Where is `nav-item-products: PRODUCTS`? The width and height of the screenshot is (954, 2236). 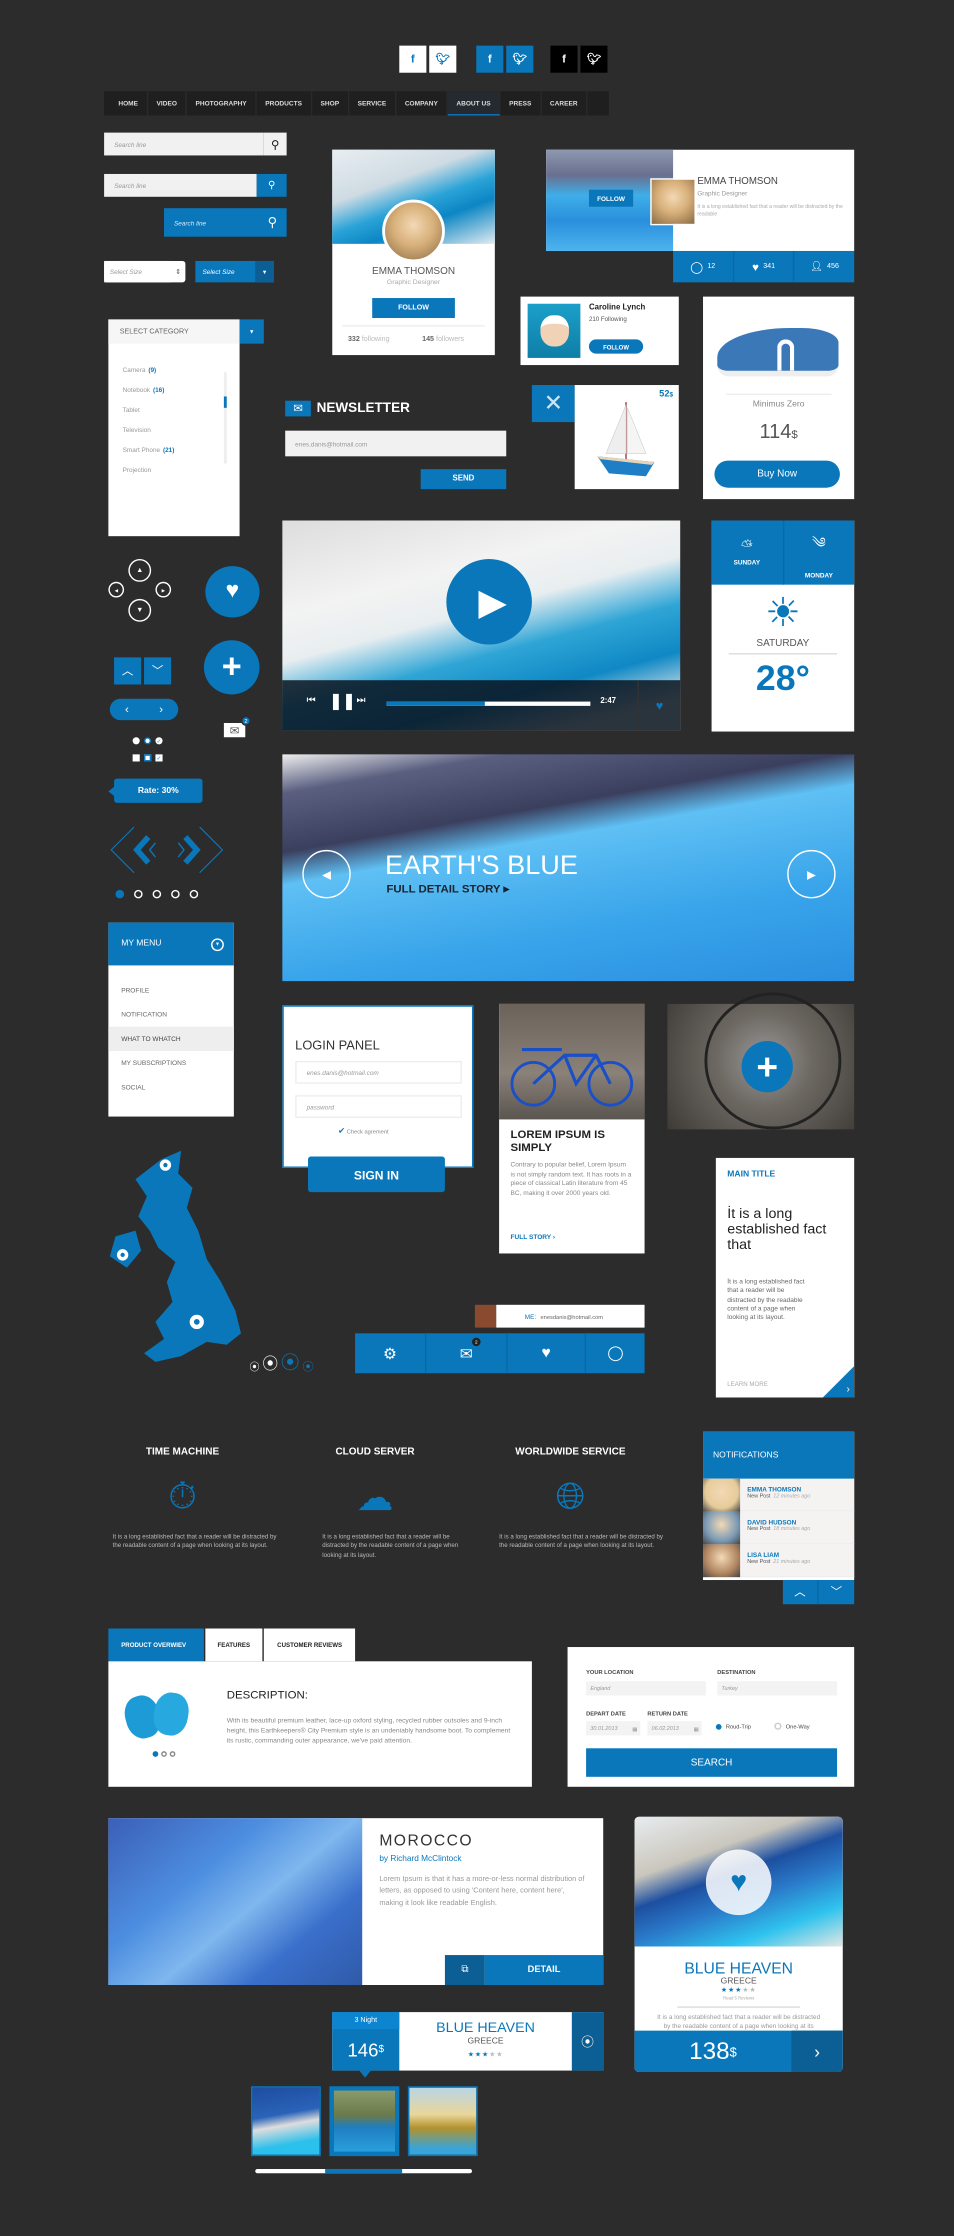 nav-item-products: PRODUCTS is located at coordinates (284, 103).